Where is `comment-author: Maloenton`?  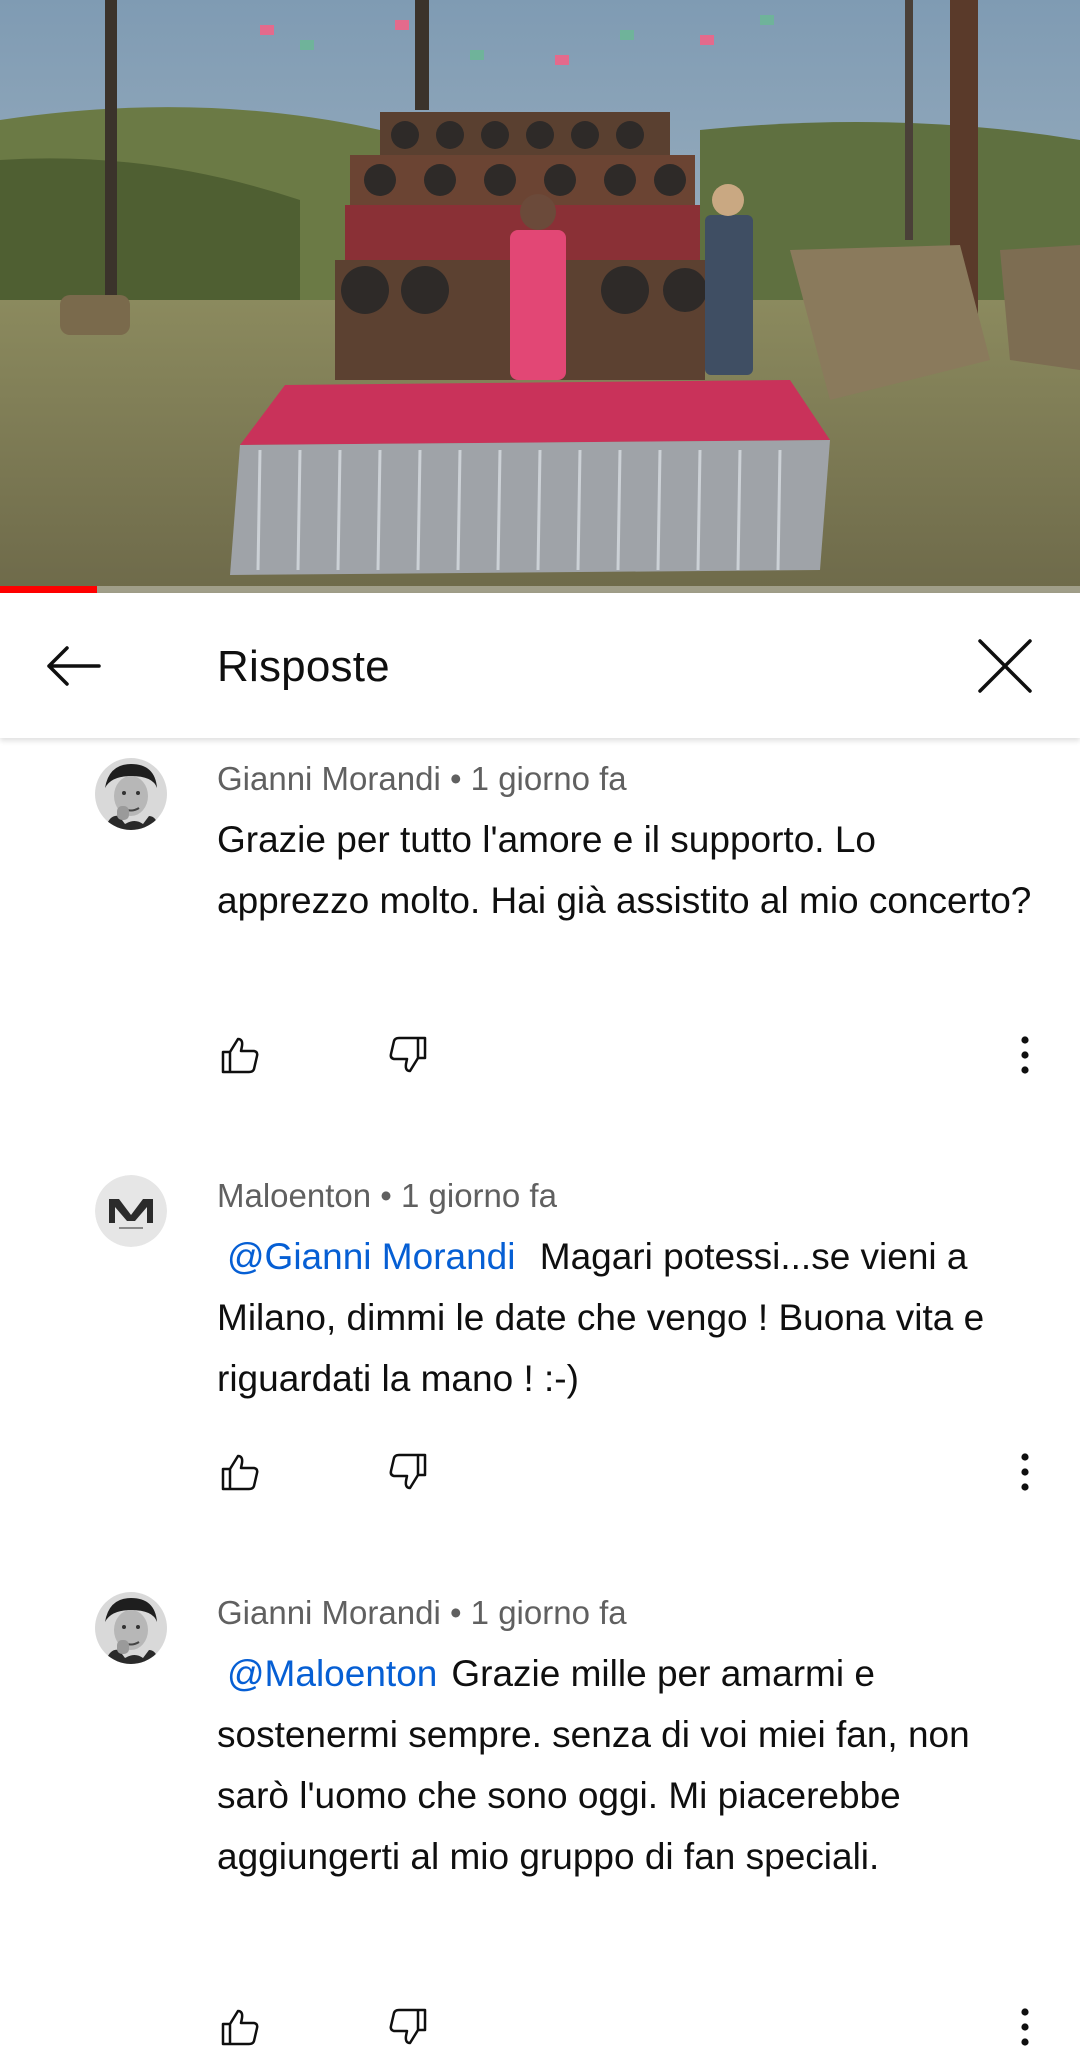
comment-author: Maloenton is located at coordinates (294, 1195).